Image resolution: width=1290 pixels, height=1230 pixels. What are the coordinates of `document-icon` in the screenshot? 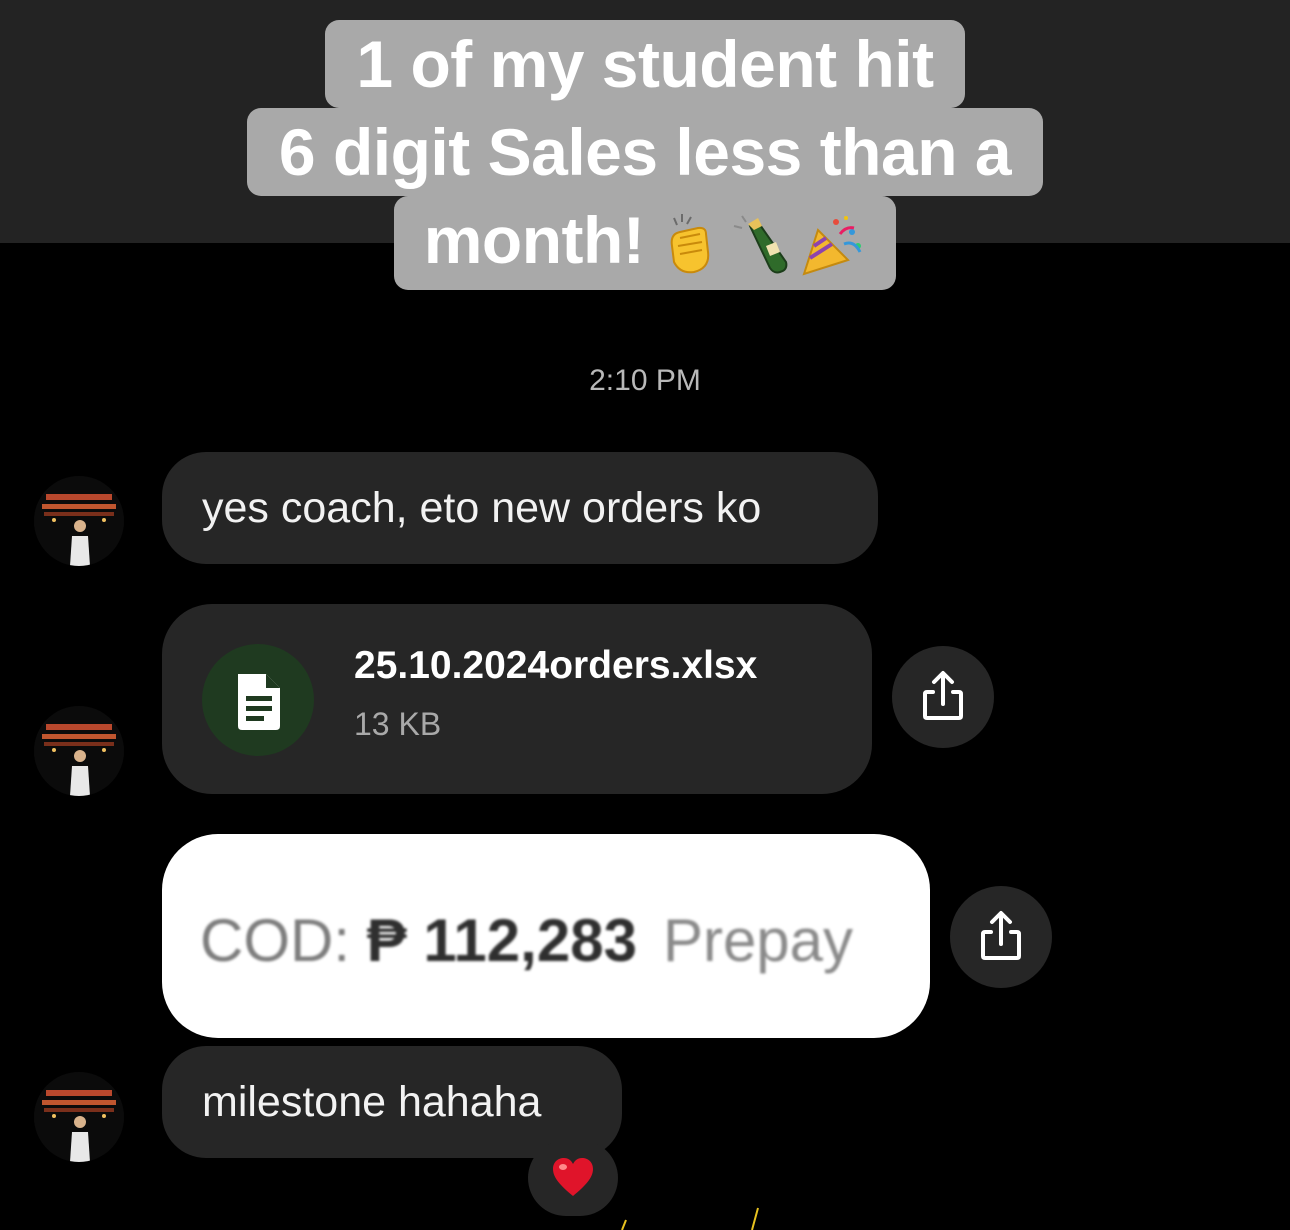 It's located at (259, 702).